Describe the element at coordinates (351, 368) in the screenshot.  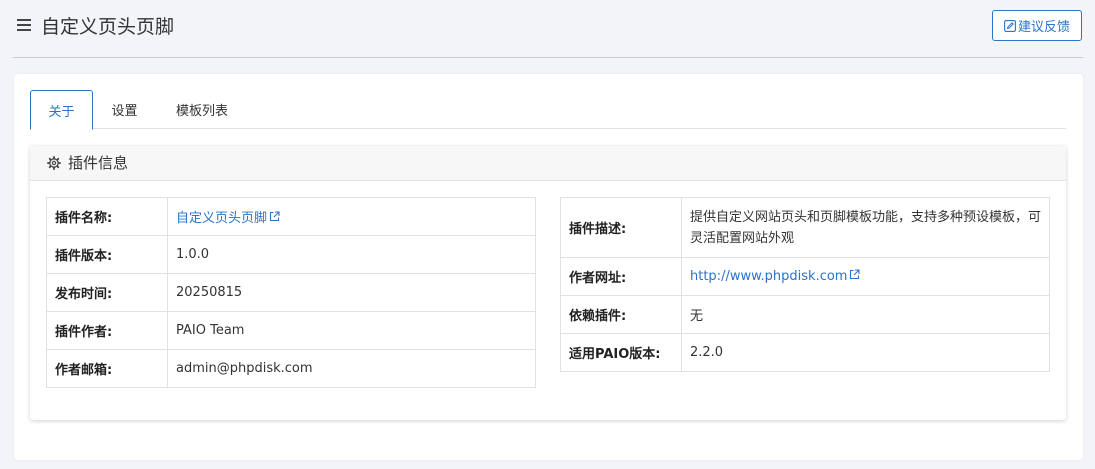
I see `author-email-value: admin@phpdisk.com` at that location.